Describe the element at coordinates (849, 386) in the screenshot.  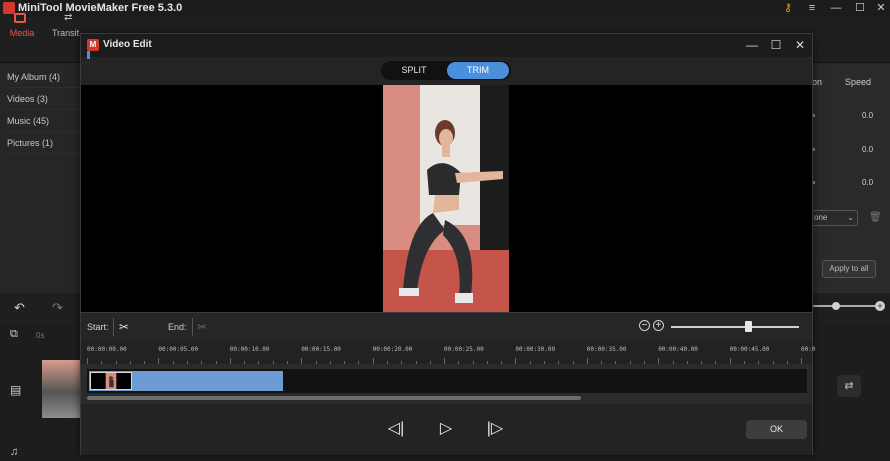
I see `transition-slot-icon: ⇄` at that location.